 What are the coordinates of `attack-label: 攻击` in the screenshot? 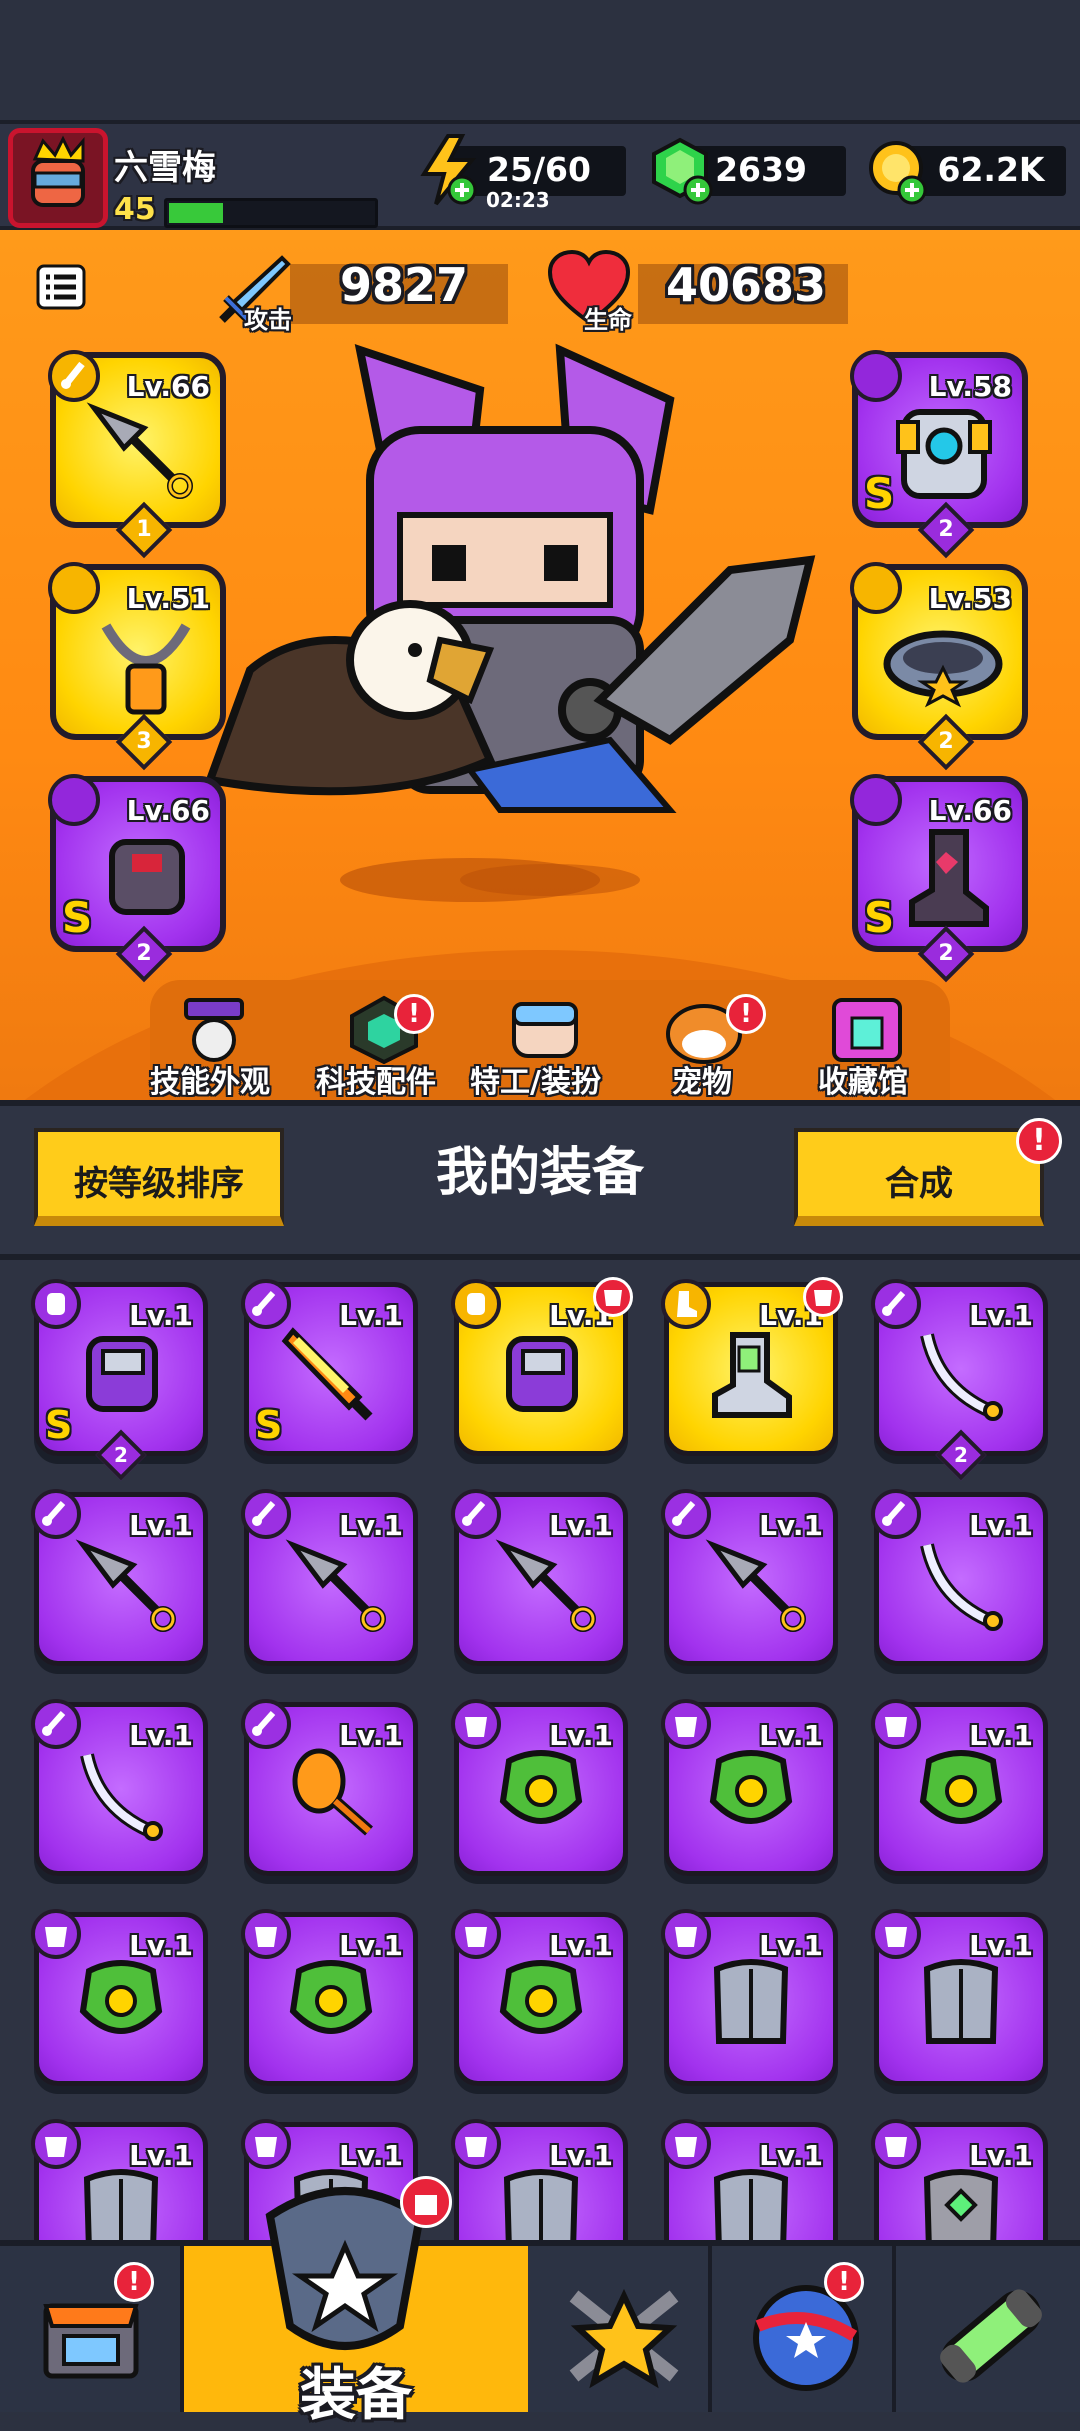 It's located at (268, 320).